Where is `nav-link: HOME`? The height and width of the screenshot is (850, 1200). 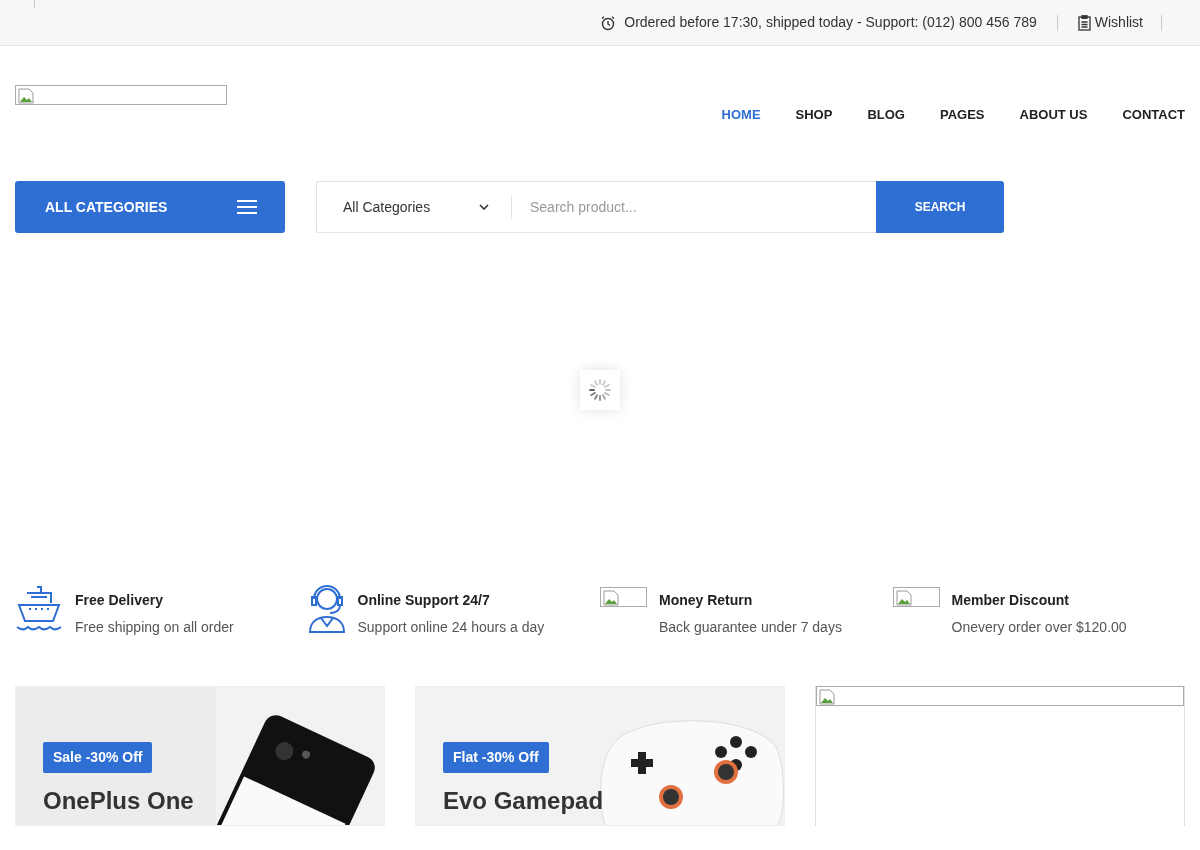 nav-link: HOME is located at coordinates (741, 115).